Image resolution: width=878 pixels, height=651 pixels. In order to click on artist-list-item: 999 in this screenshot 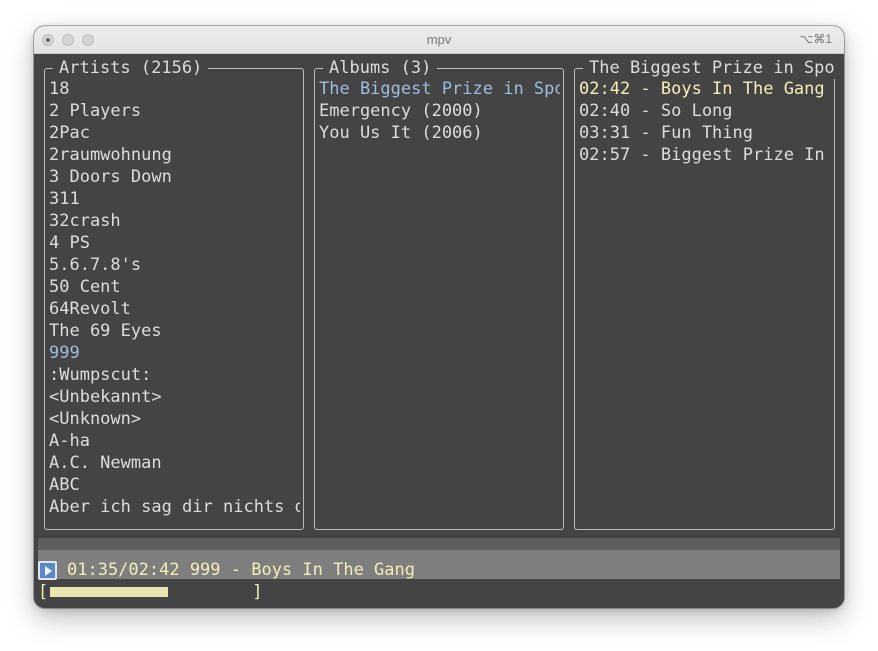, I will do `click(174, 353)`.